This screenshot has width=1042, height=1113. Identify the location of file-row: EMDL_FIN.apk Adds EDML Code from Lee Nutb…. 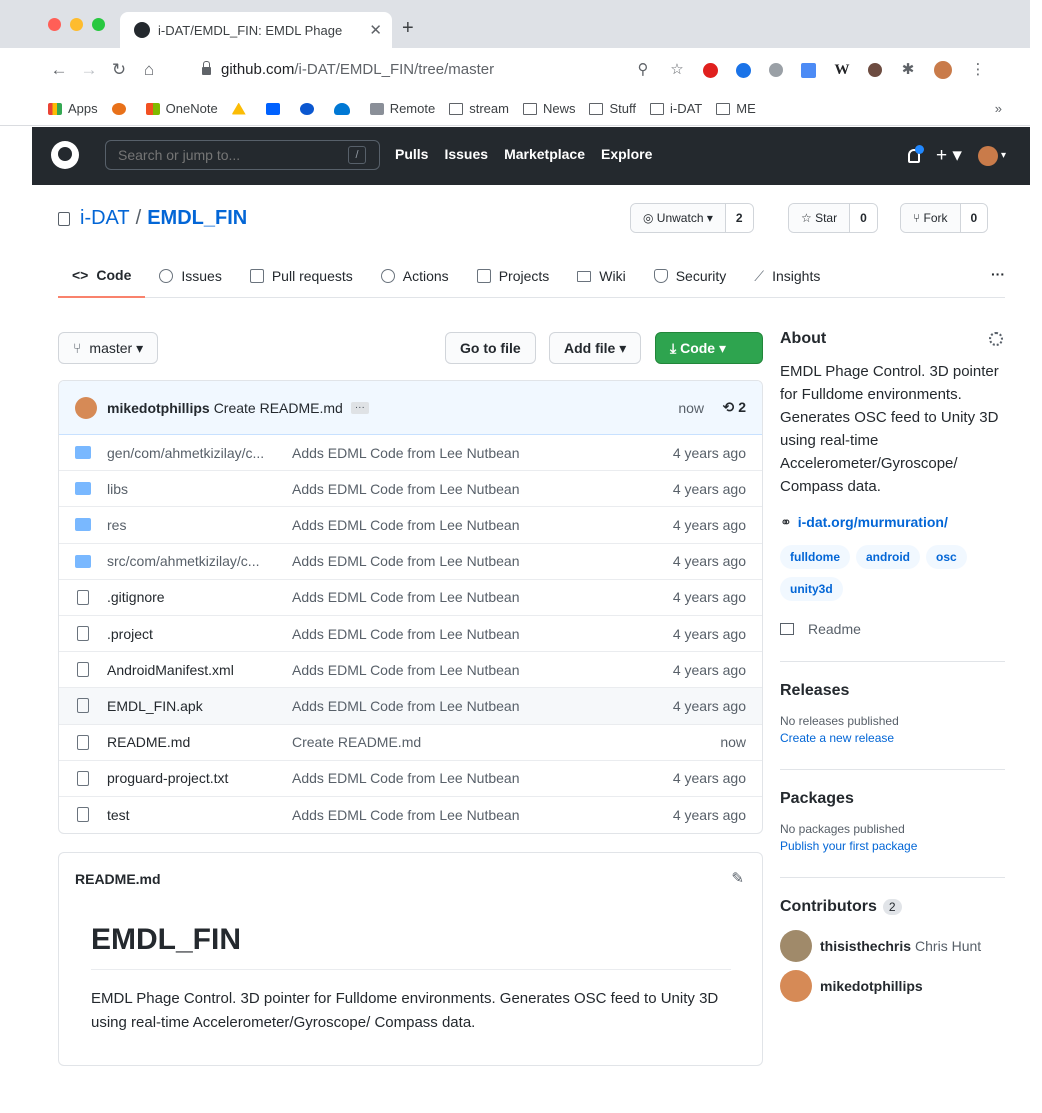
(410, 706).